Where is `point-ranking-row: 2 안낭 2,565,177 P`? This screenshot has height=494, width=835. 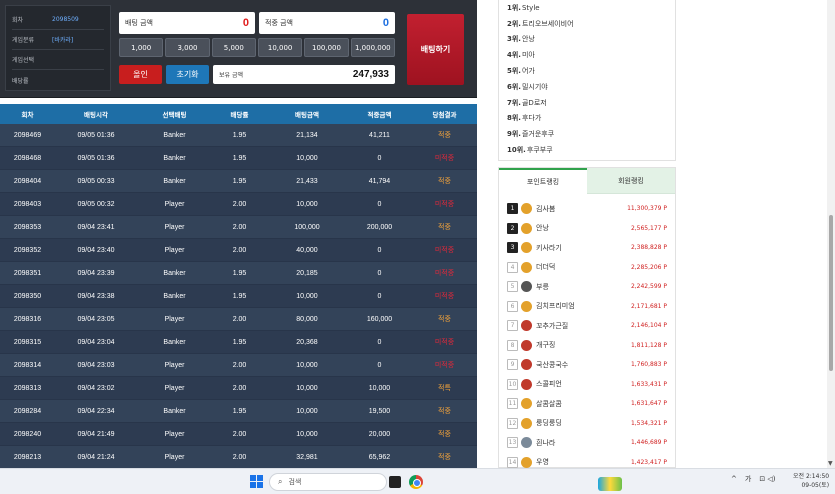
point-ranking-row: 2 안낭 2,565,177 P is located at coordinates (587, 229).